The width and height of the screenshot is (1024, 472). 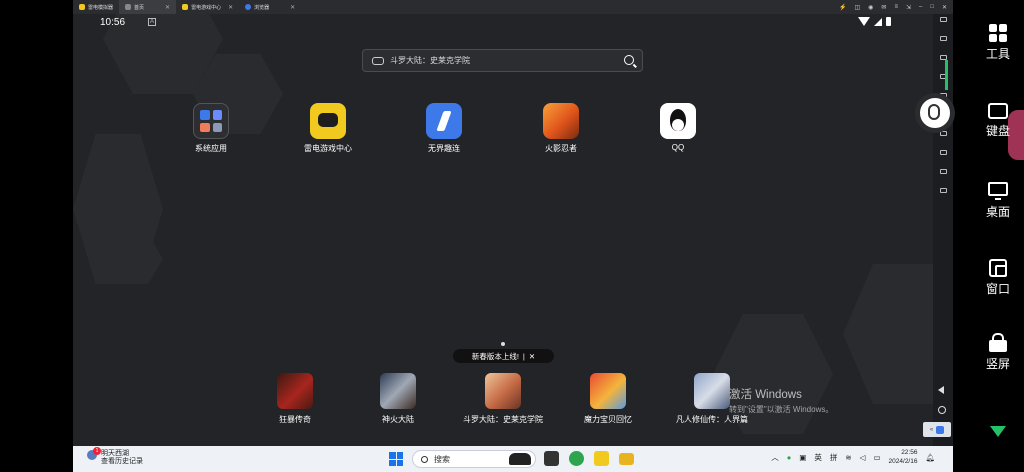 What do you see at coordinates (943, 38) in the screenshot?
I see `gamepad-icon` at bounding box center [943, 38].